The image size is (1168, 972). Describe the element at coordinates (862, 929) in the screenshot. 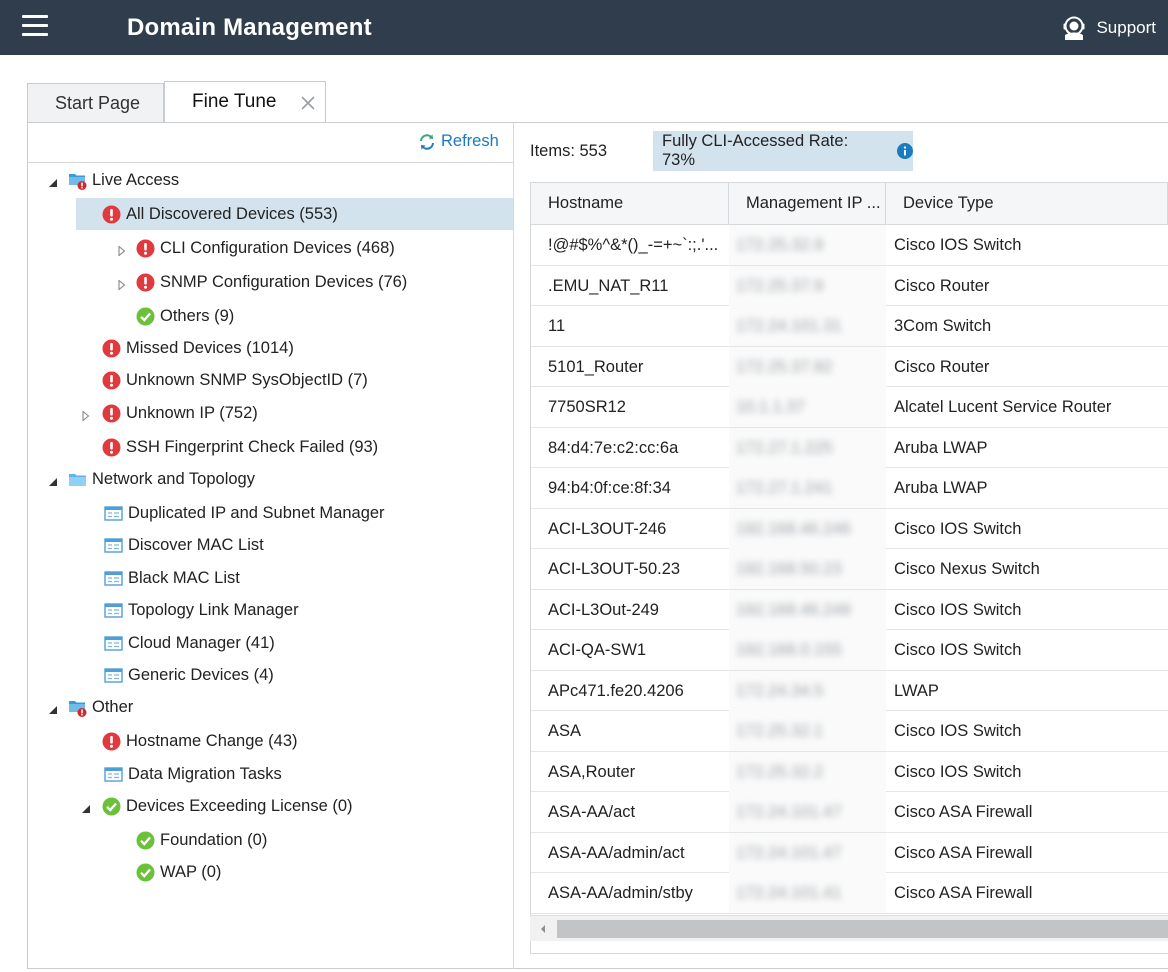

I see `scrollbar-thumb` at that location.